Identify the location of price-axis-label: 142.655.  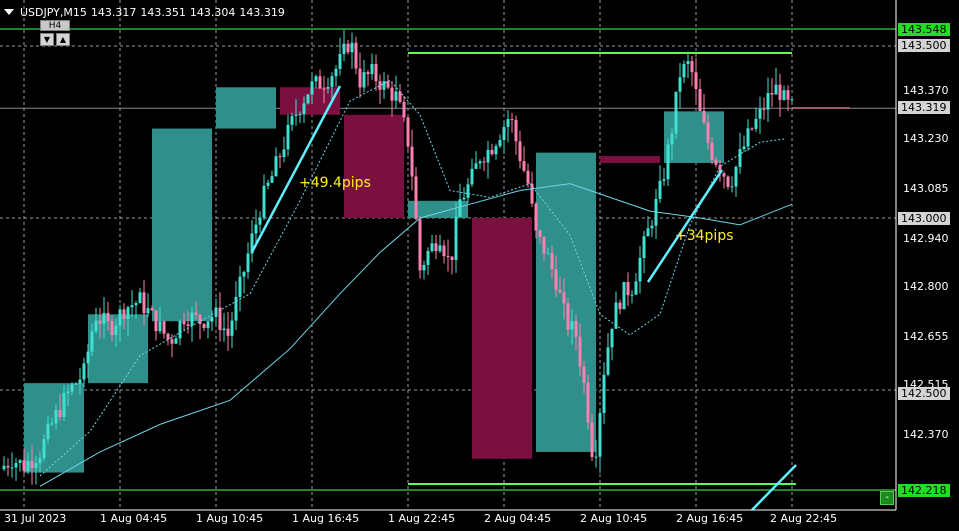
(926, 336).